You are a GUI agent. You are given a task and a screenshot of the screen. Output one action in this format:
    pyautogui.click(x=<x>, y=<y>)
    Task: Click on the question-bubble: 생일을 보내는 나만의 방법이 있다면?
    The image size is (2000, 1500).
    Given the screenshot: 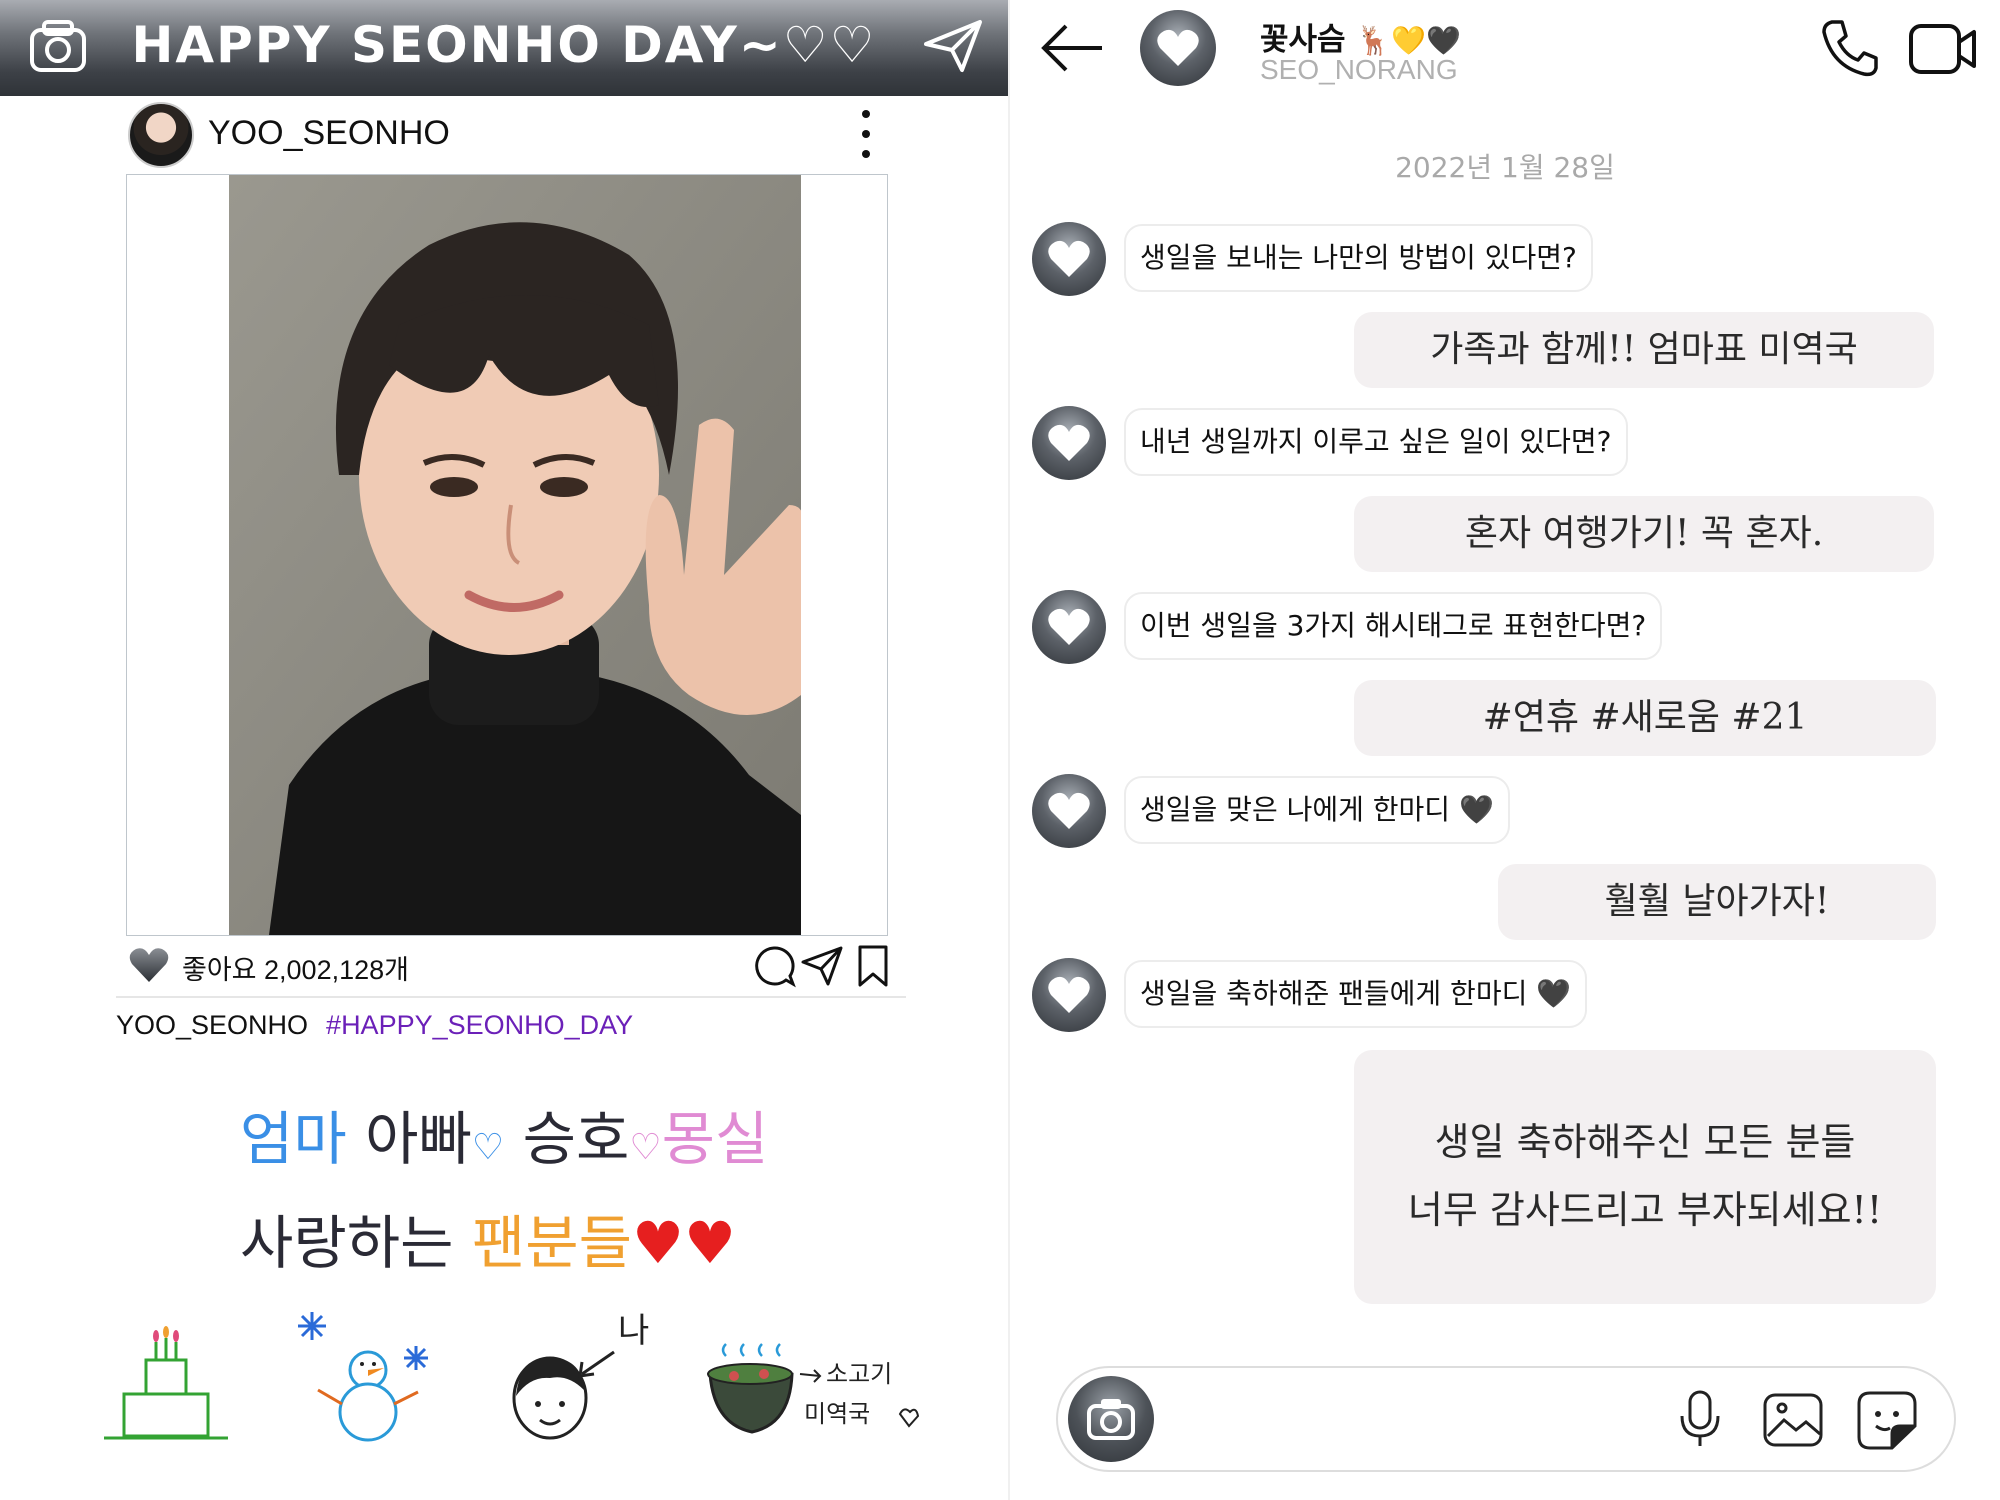 What is the action you would take?
    pyautogui.click(x=1358, y=258)
    